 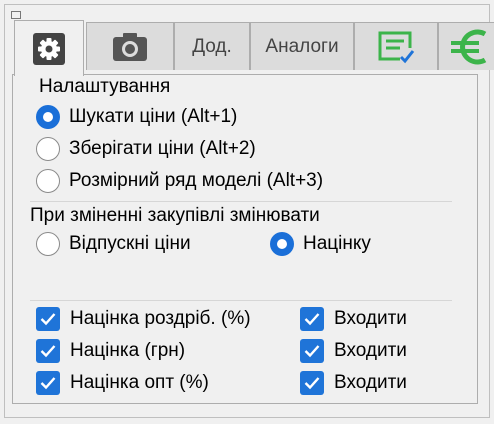 I want to click on checkbox-markup-uah-label: Націнка (грн), so click(x=128, y=350).